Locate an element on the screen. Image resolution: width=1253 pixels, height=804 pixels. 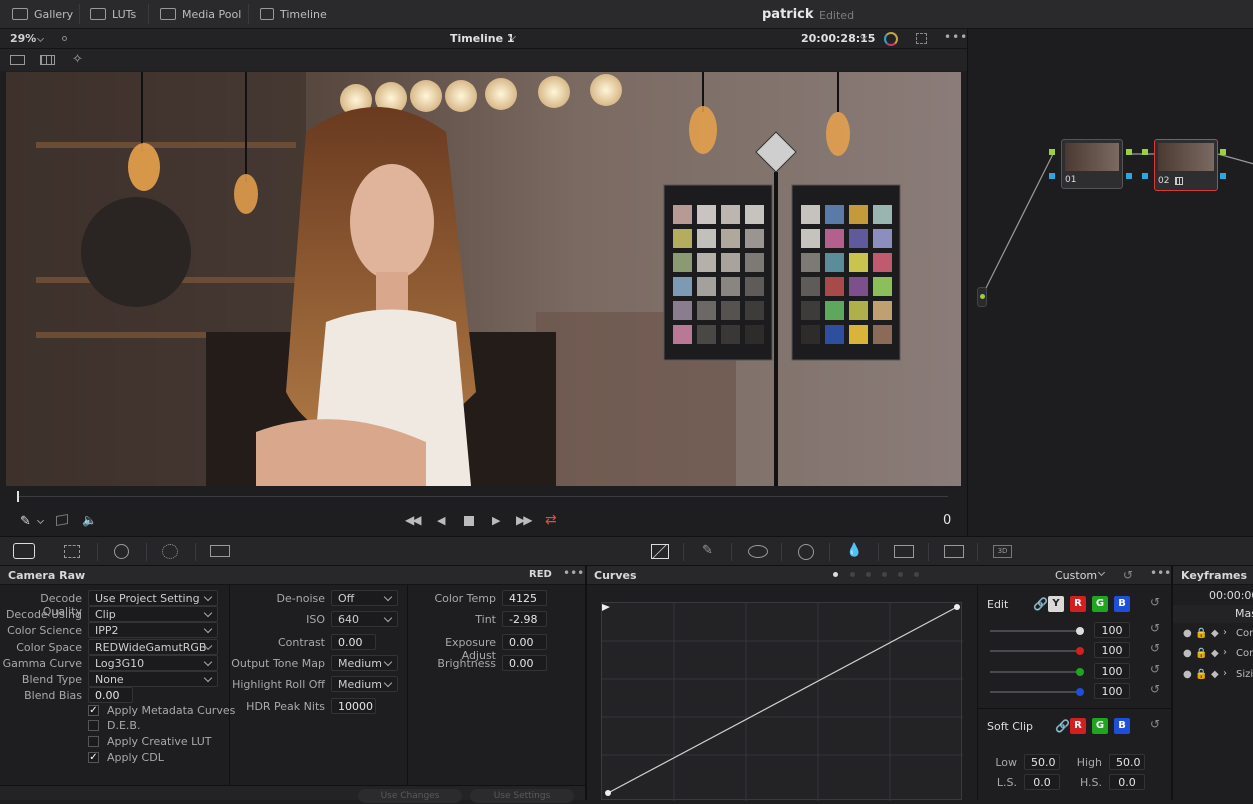
low-field: 50.0 is located at coordinates (1042, 762).